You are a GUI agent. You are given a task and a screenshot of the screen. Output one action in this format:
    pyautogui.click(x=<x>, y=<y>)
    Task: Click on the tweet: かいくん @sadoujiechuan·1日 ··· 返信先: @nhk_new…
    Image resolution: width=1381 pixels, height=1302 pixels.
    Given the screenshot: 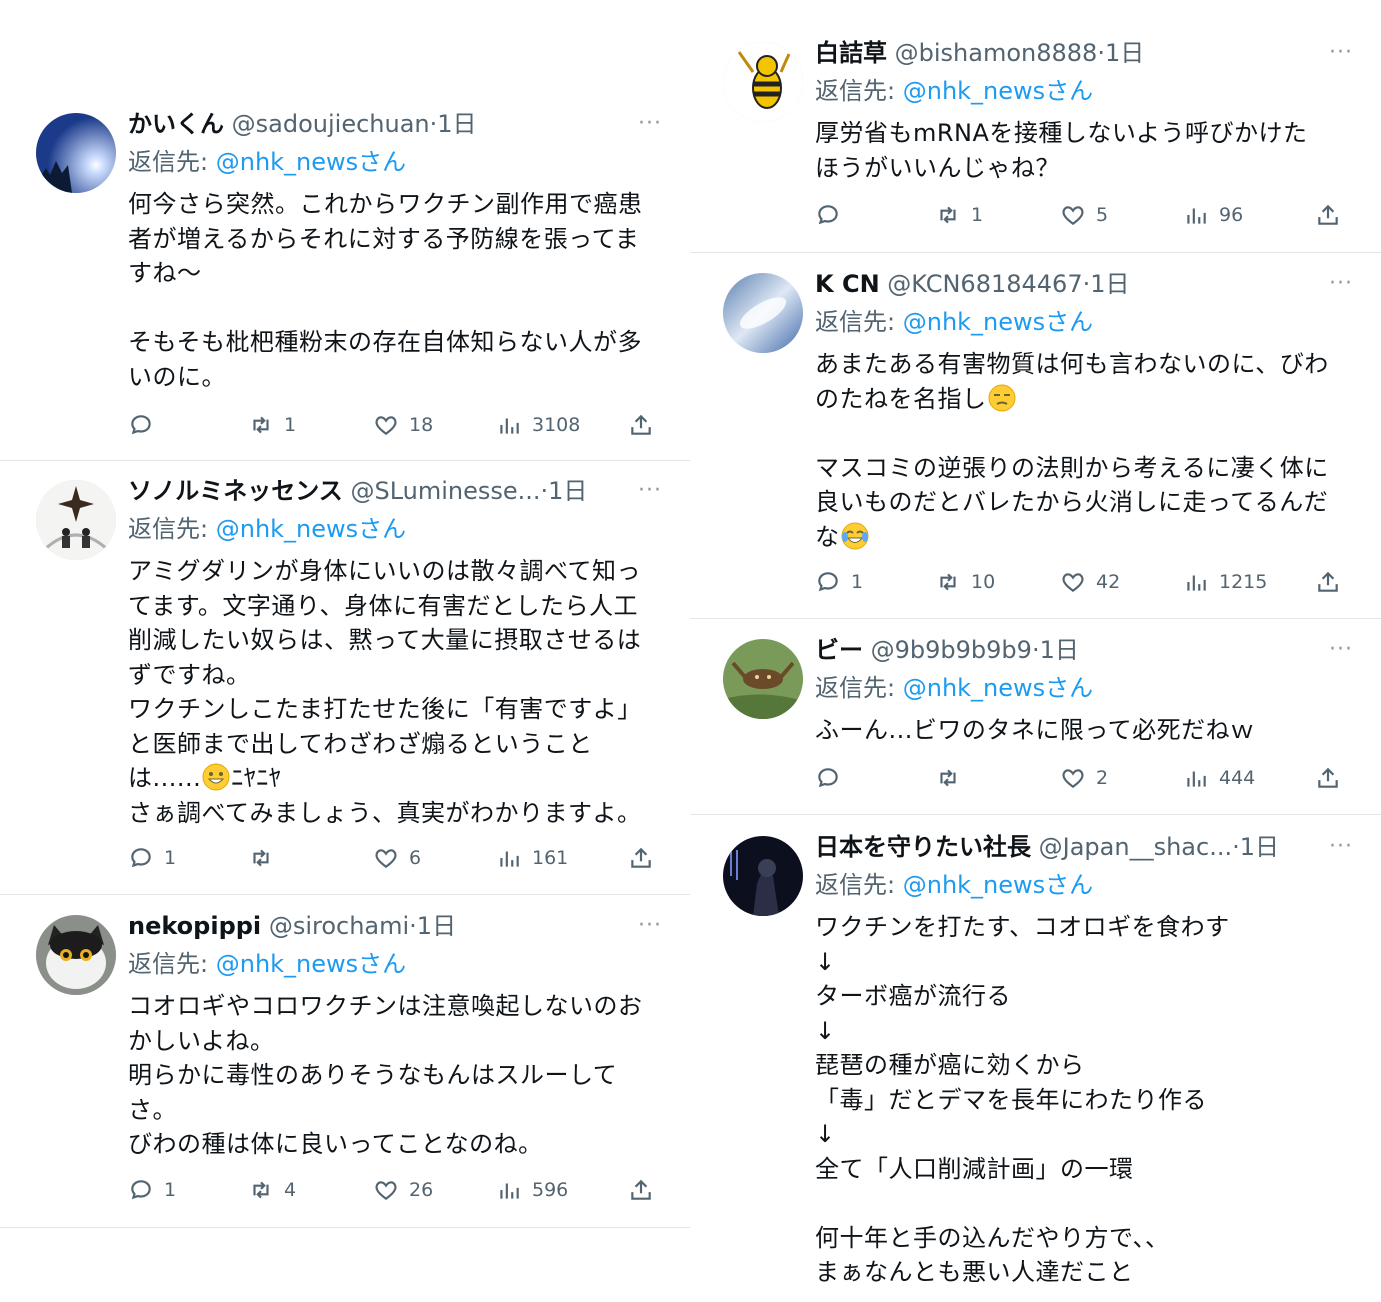 What is the action you would take?
    pyautogui.click(x=345, y=282)
    